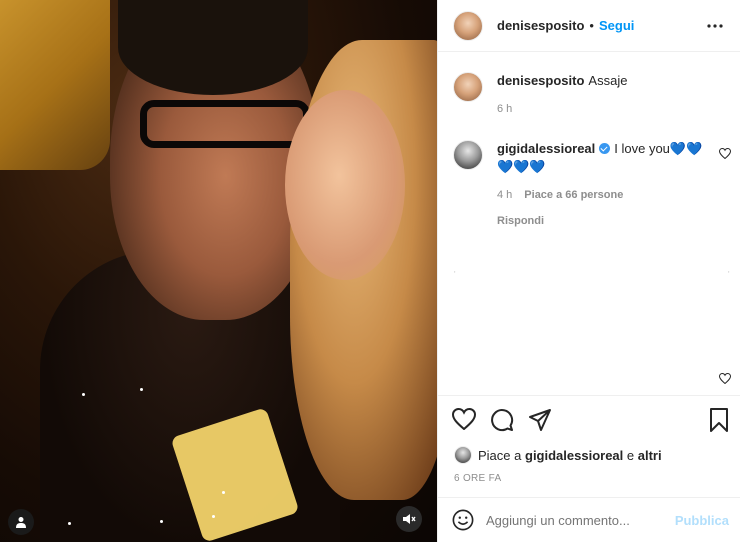 Image resolution: width=740 pixels, height=542 pixels. I want to click on caption-username: denisesposito, so click(540, 80).